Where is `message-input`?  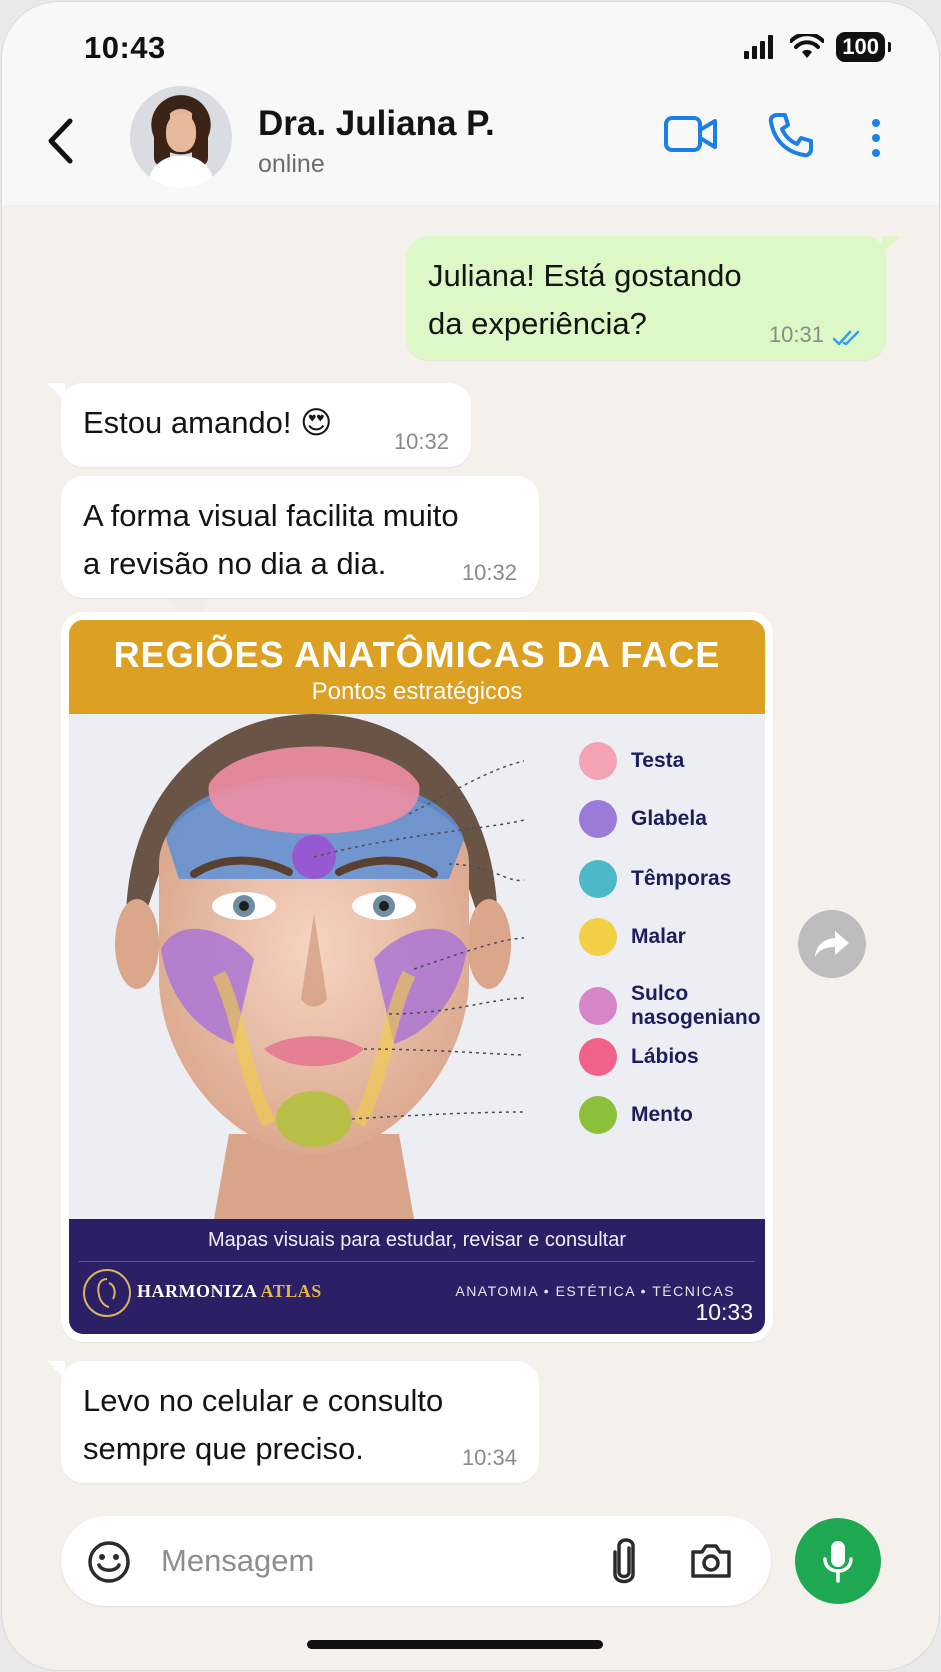 message-input is located at coordinates (361, 1561).